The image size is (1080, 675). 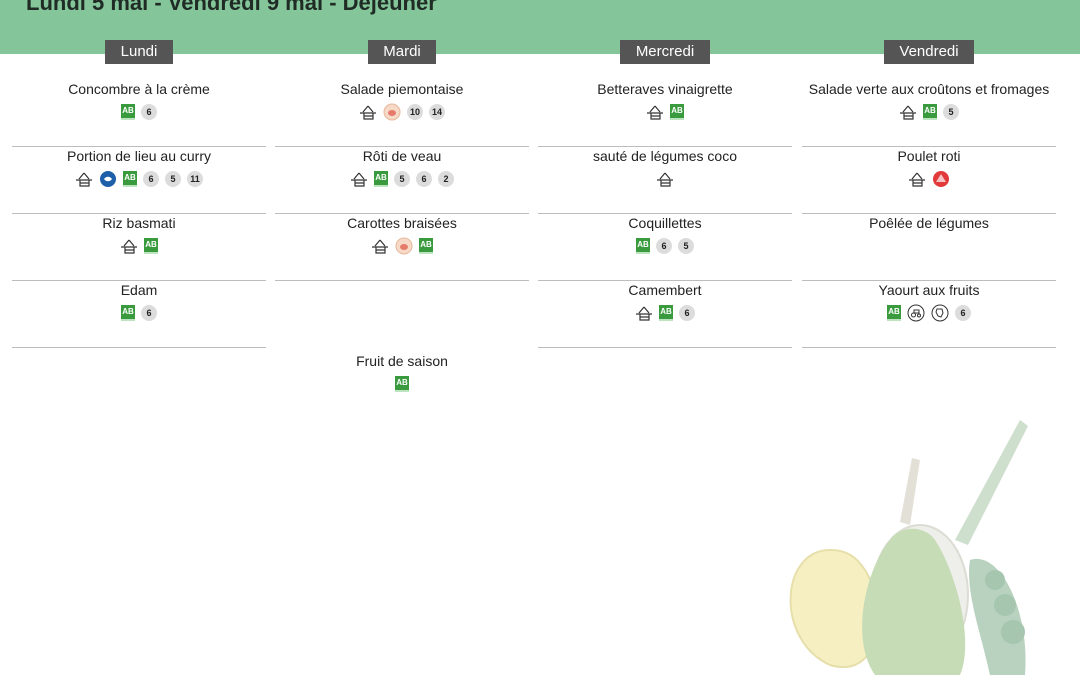 What do you see at coordinates (929, 156) in the screenshot?
I see `menu-item-name: Poulet roti` at bounding box center [929, 156].